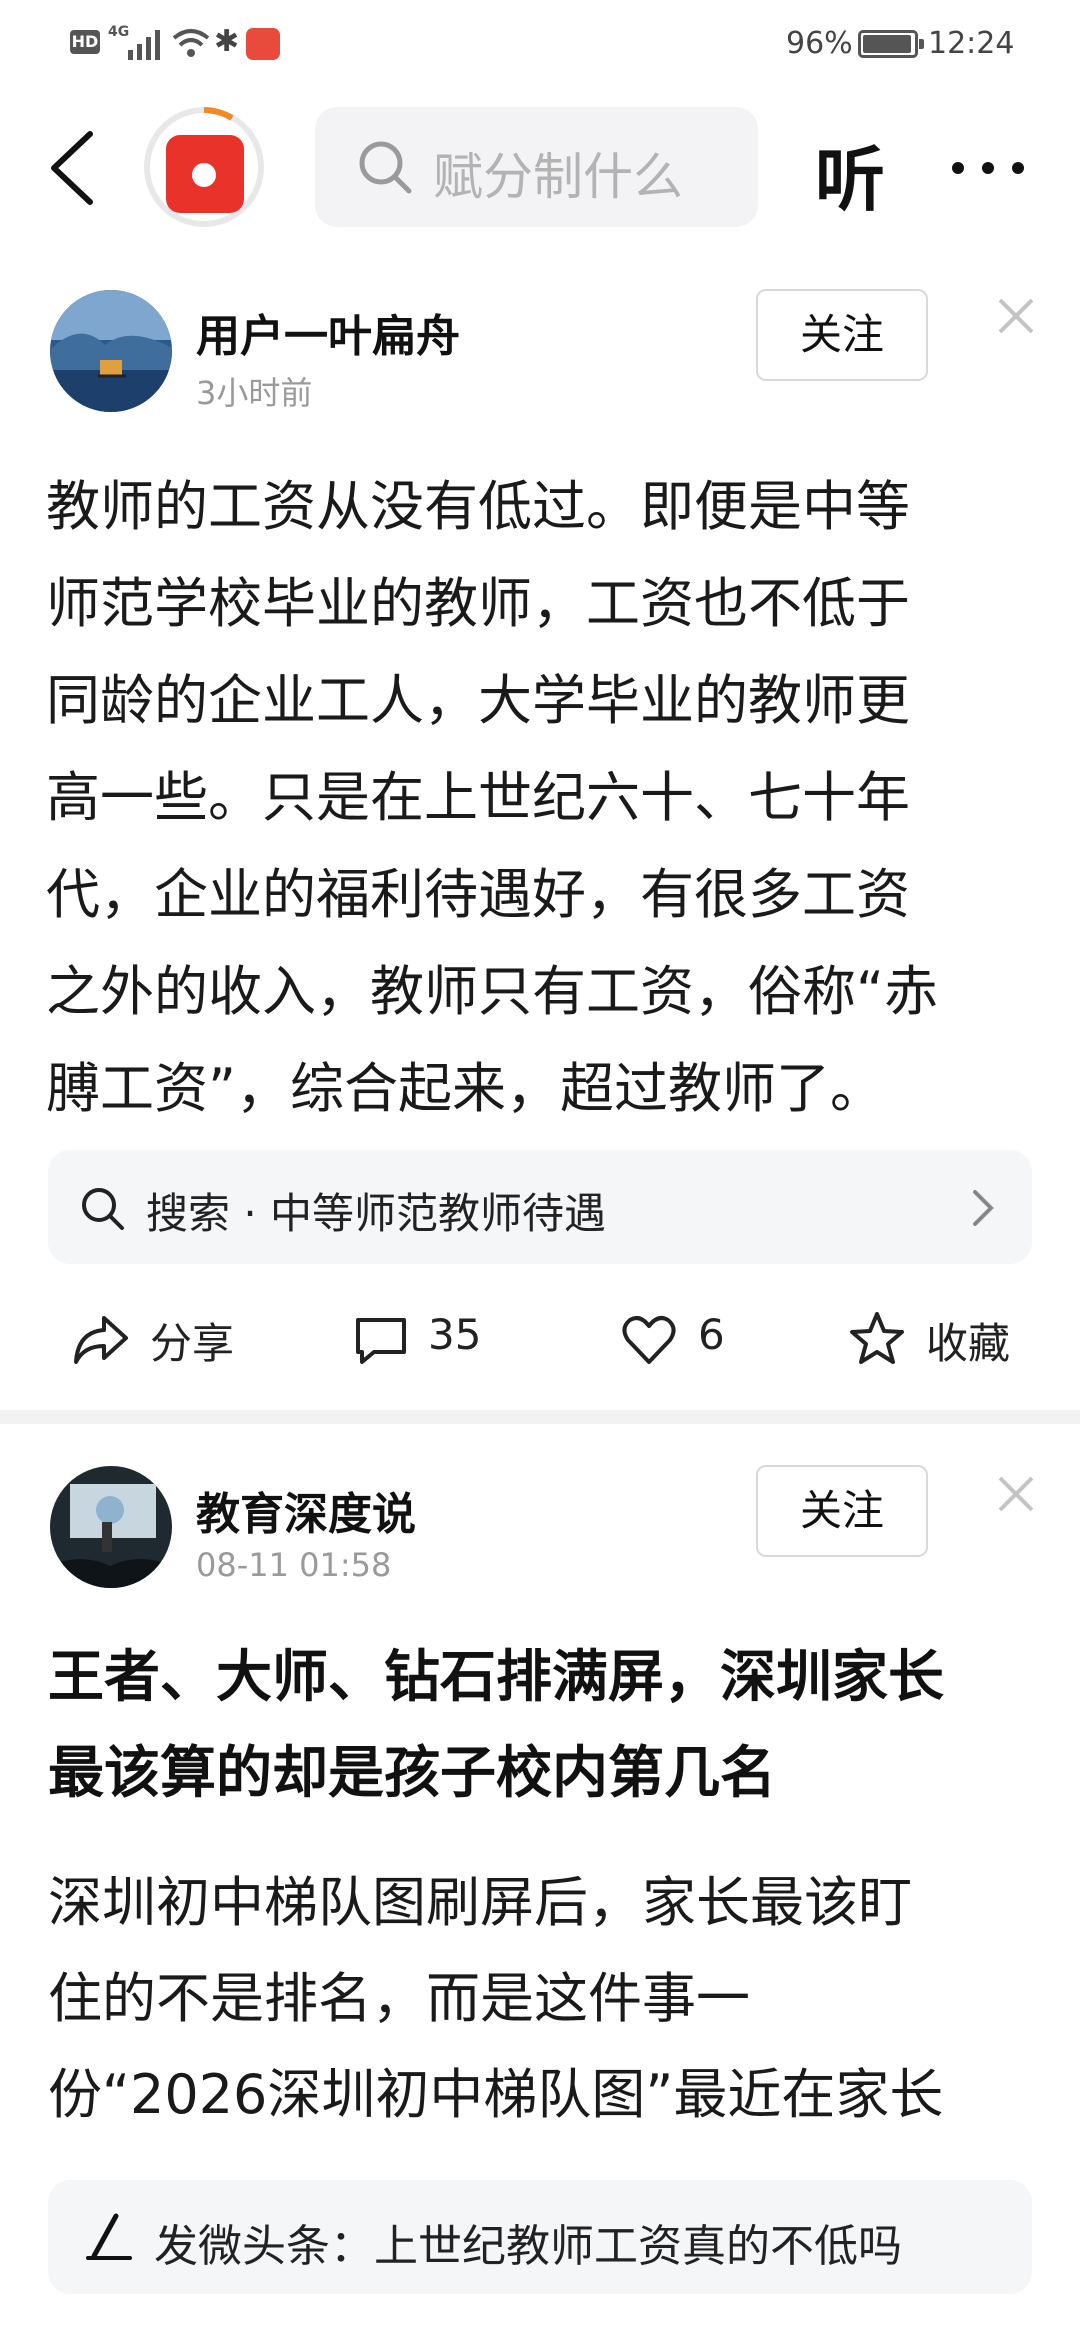 Image resolution: width=1080 pixels, height=2340 pixels. Describe the element at coordinates (891, 44) in the screenshot. I see `battery-icon` at that location.